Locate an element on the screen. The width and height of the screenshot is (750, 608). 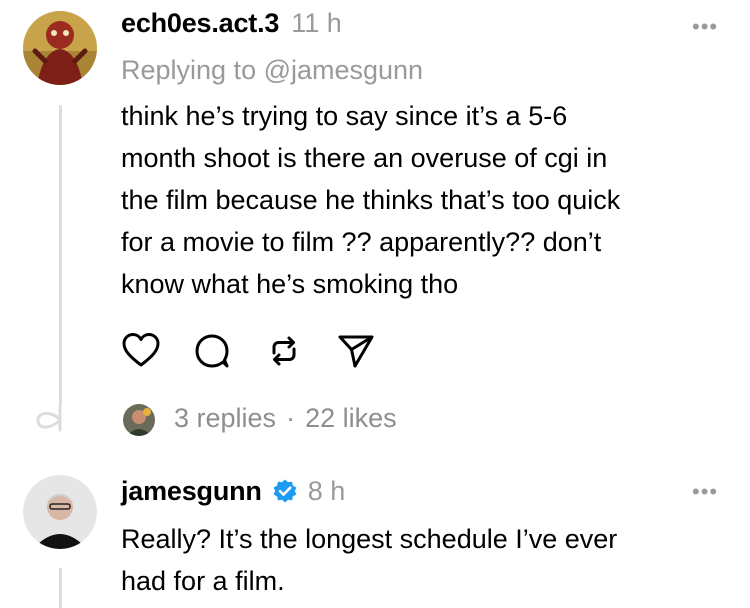
post-text-line: know what he’s smoking tho is located at coordinates (290, 284).